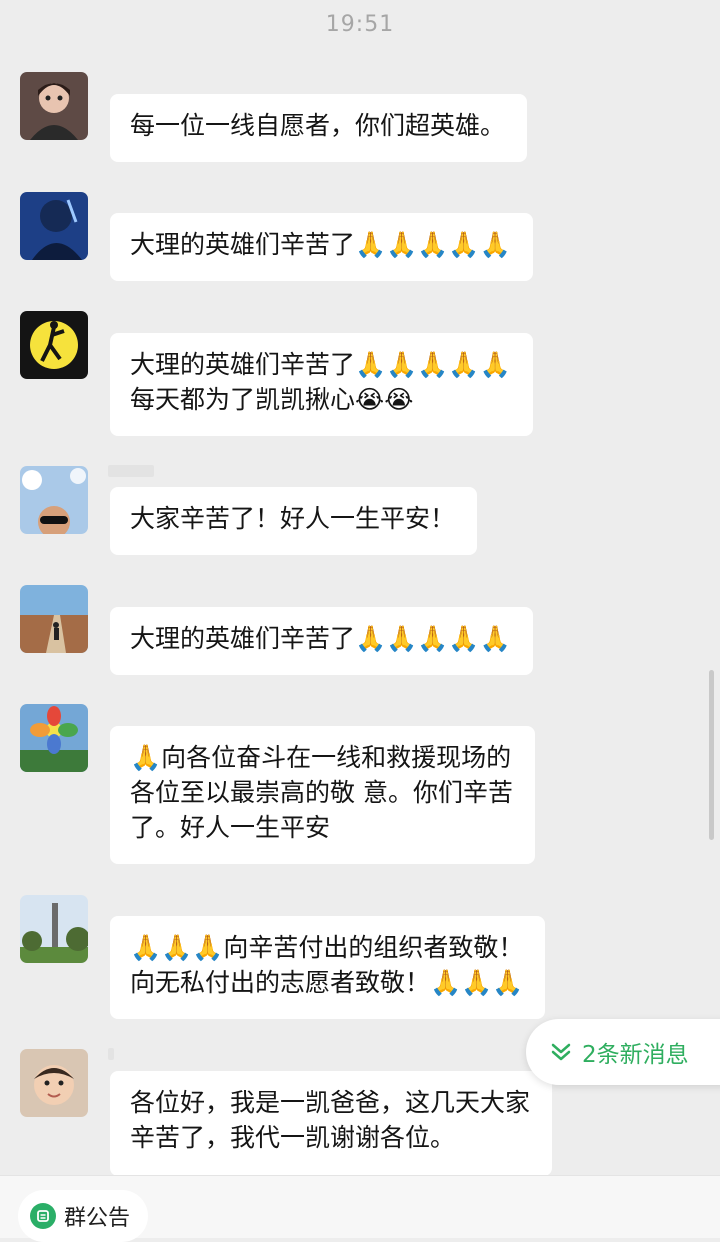 The width and height of the screenshot is (720, 1242). Describe the element at coordinates (360, 24) in the screenshot. I see `timestamp: 19:51` at that location.